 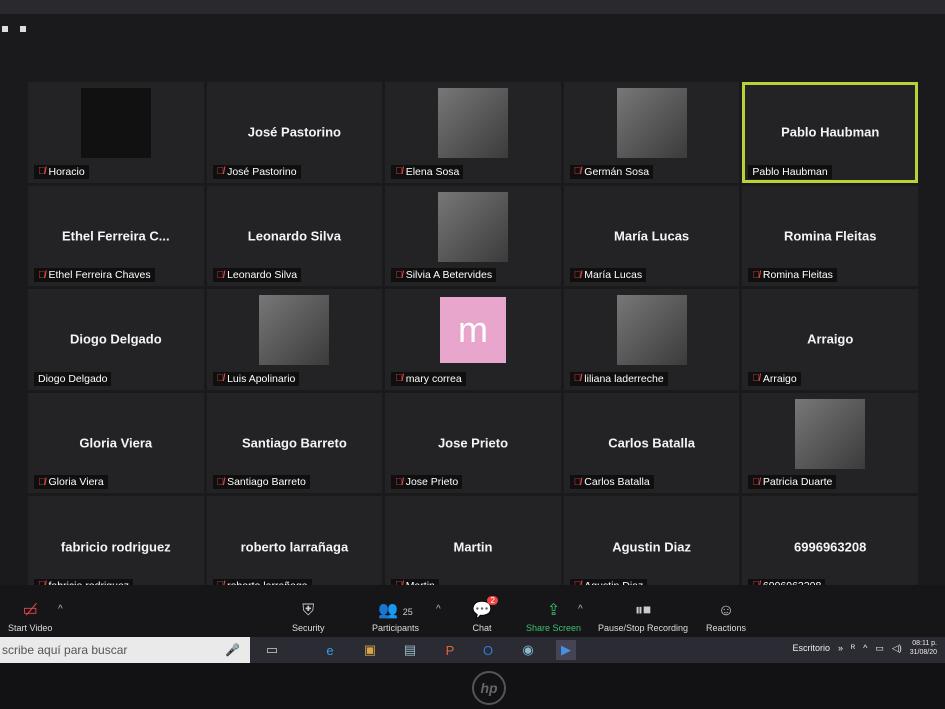 I want to click on participant-name-label: Pablo Haubman, so click(x=790, y=171).